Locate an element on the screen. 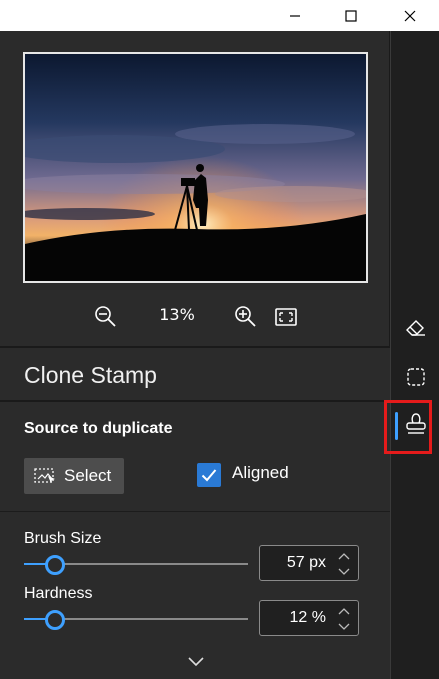 This screenshot has height=679, width=439. brush-size-value: 57 px is located at coordinates (306, 562).